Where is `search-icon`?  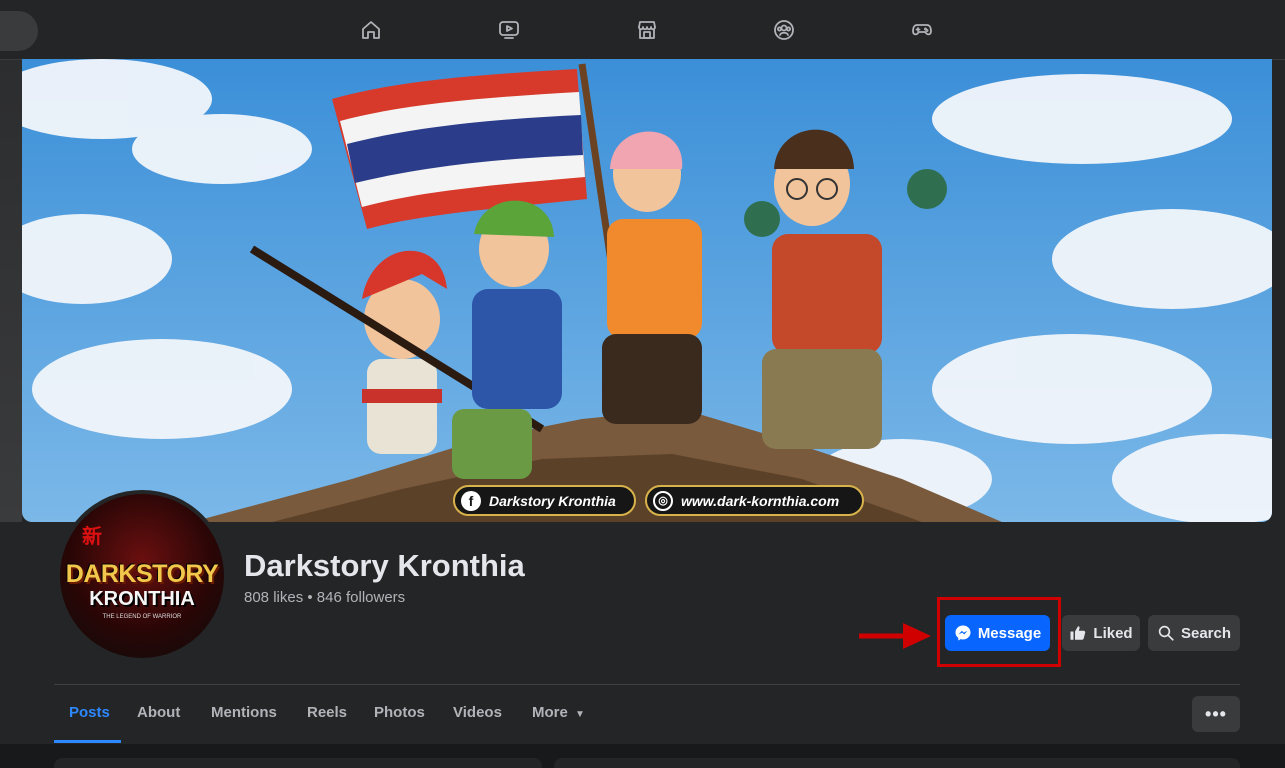
search-icon is located at coordinates (1166, 633).